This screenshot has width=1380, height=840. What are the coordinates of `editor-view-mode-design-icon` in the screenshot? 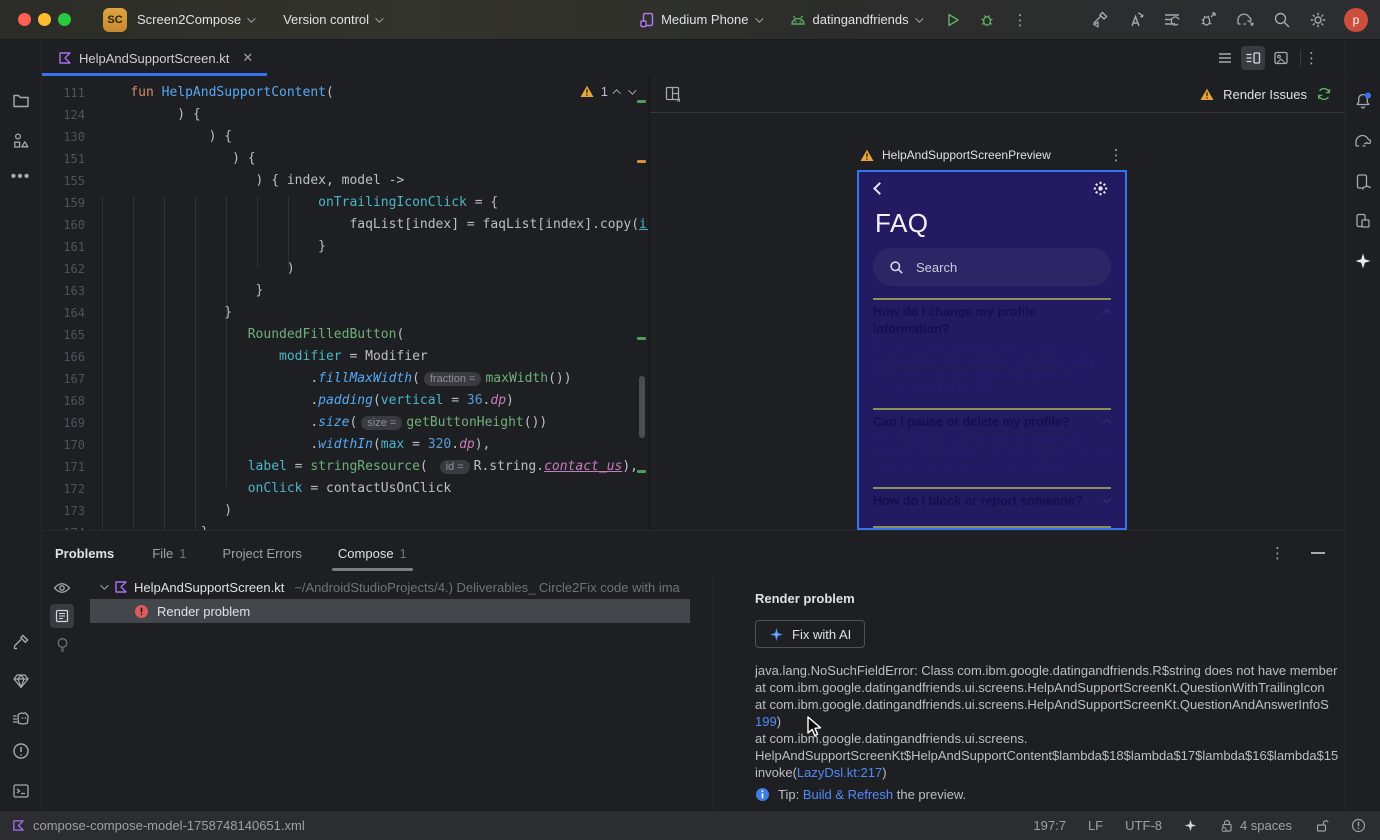 It's located at (1281, 58).